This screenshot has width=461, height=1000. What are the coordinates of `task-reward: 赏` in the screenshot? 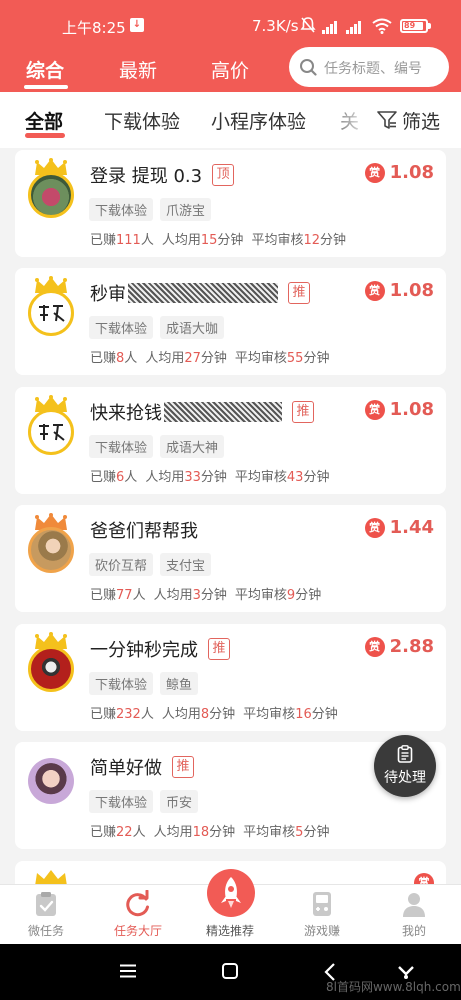 It's located at (424, 878).